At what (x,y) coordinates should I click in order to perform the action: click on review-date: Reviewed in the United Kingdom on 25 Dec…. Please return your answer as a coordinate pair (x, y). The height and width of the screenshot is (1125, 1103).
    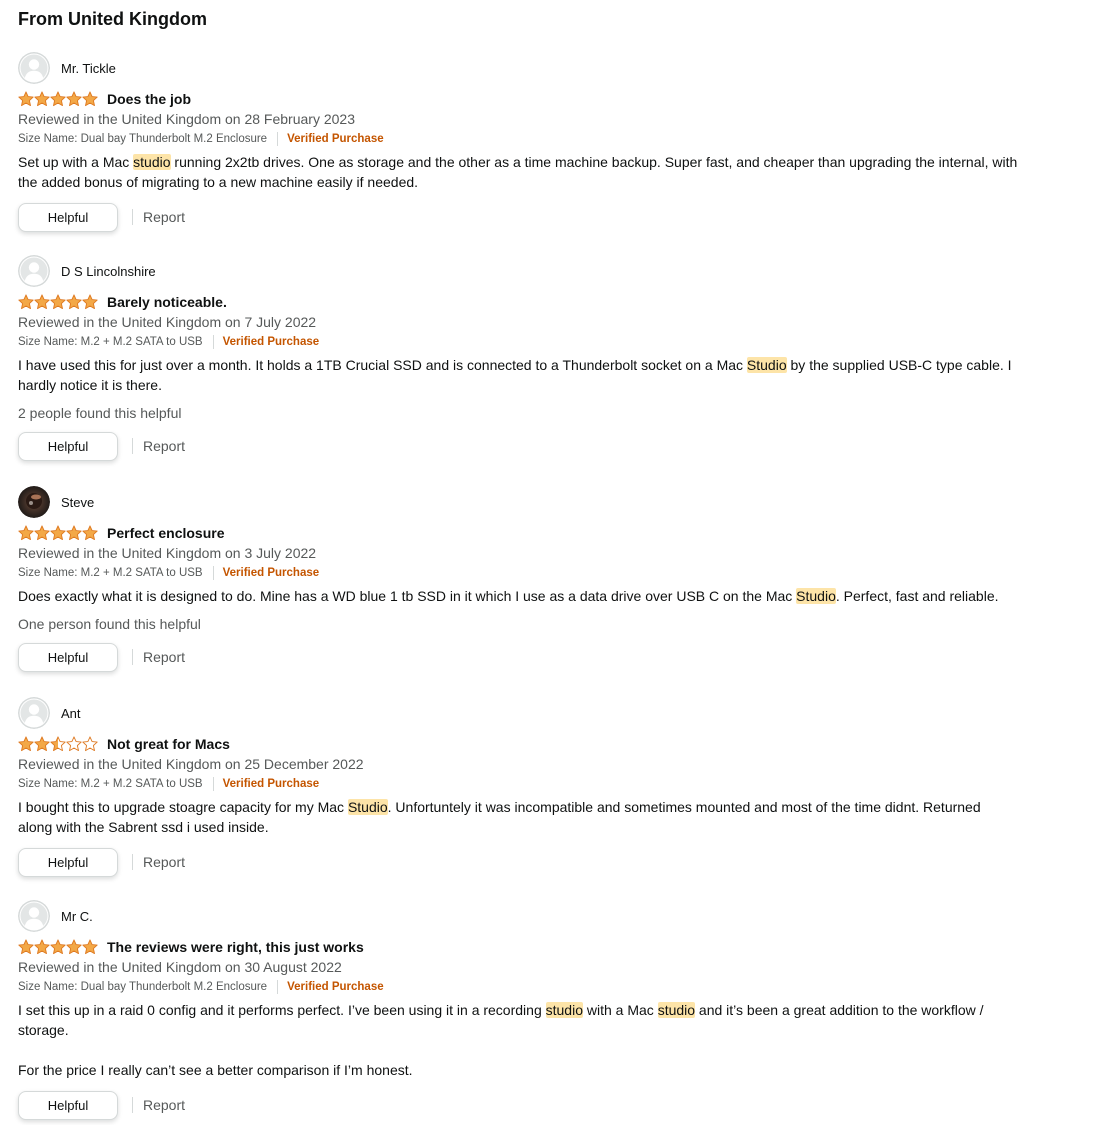
    Looking at the image, I should click on (191, 764).